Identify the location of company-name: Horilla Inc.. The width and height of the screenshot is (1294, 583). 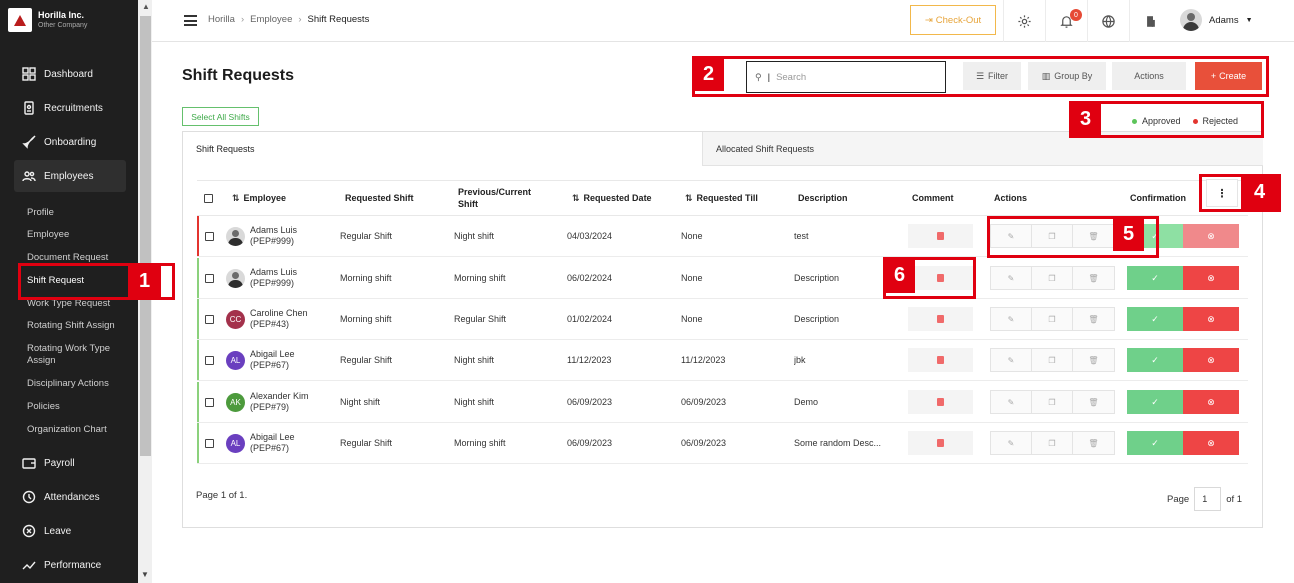
(61, 15).